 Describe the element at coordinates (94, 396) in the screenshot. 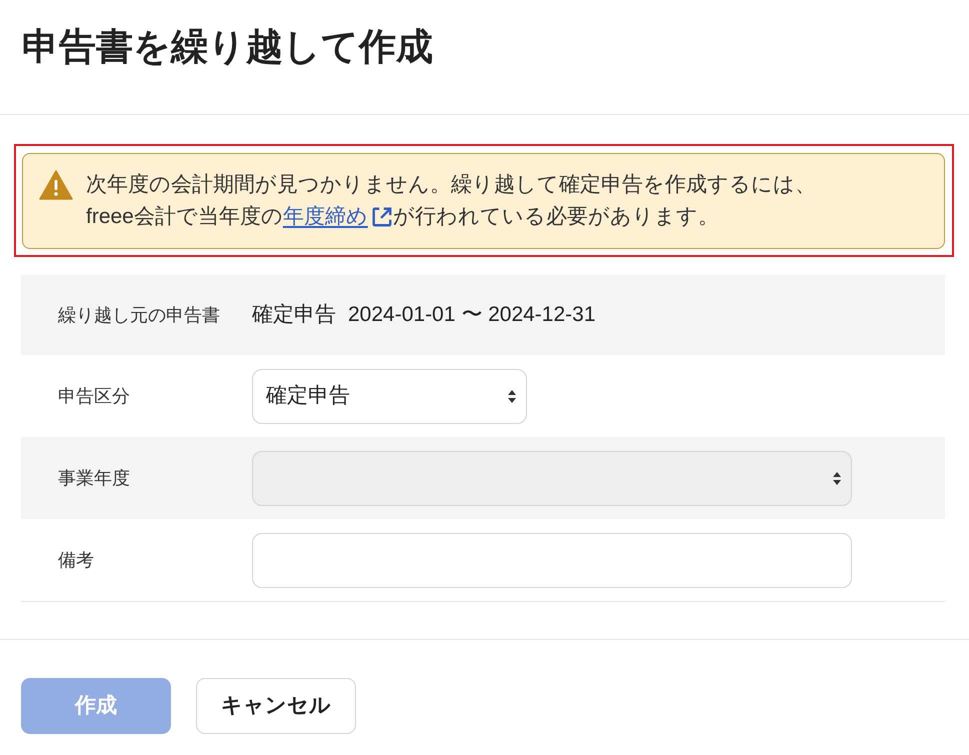

I see `field-label: 申告区分` at that location.